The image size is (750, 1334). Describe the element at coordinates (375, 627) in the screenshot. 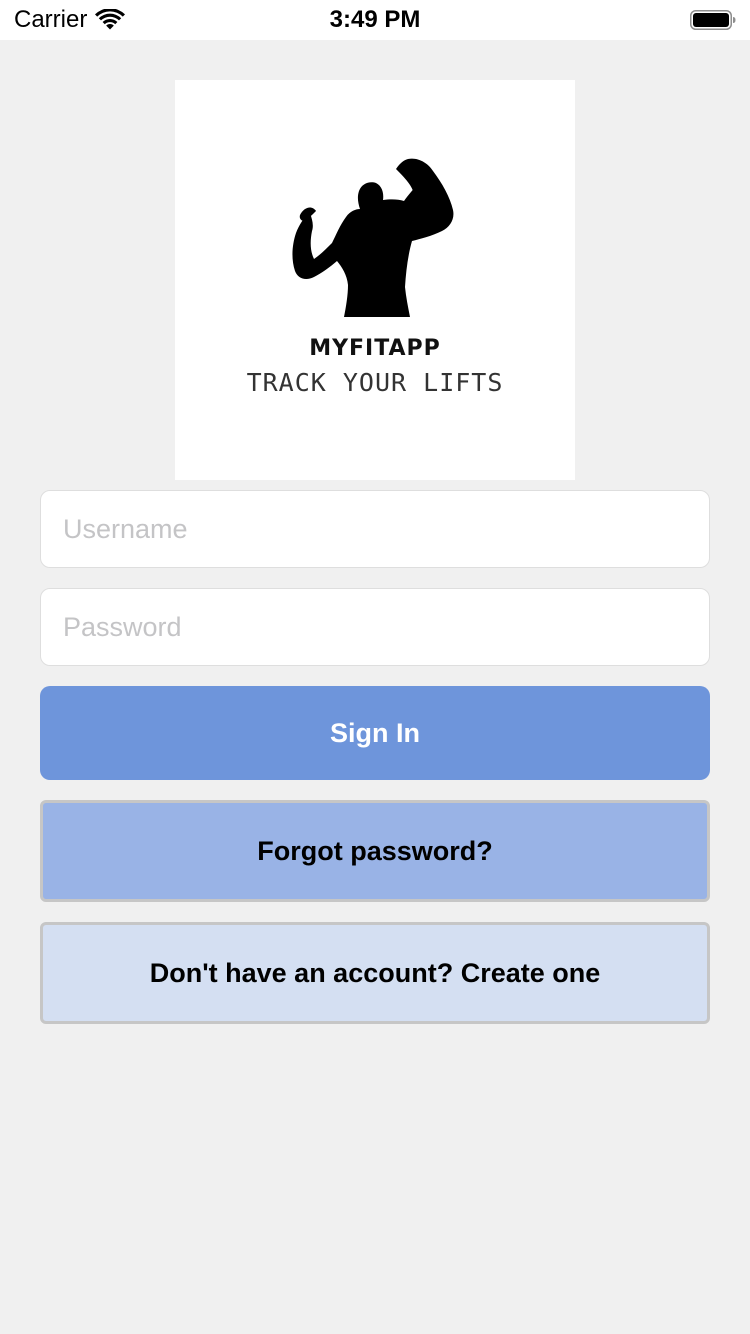

I see `password-field` at that location.